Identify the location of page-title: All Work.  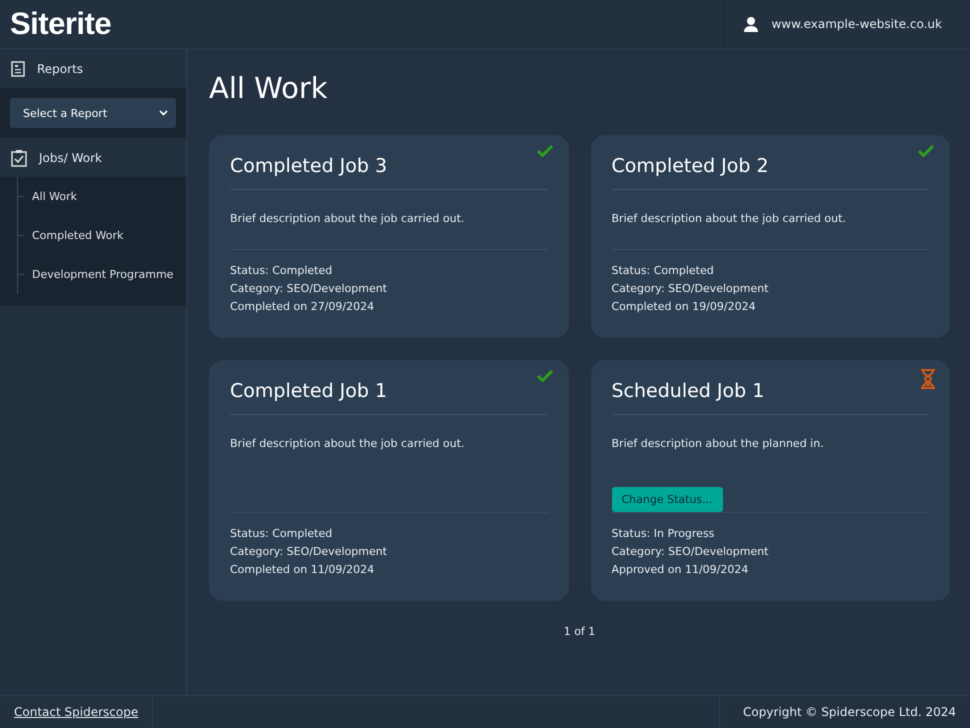
(269, 88).